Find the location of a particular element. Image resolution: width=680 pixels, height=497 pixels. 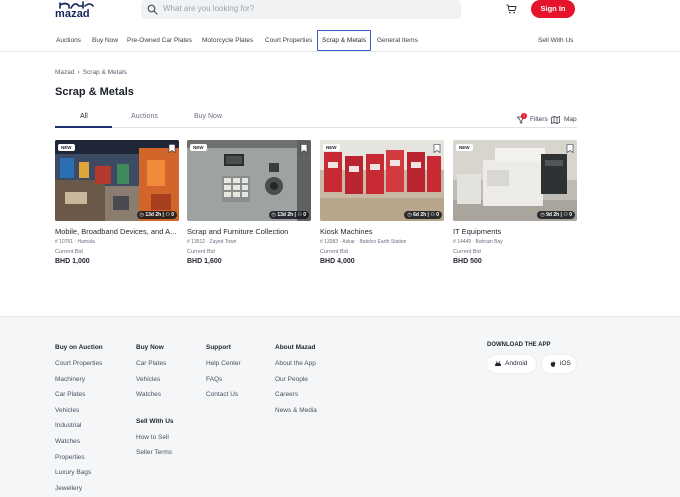

footer-link: FAQs is located at coordinates (223, 384).